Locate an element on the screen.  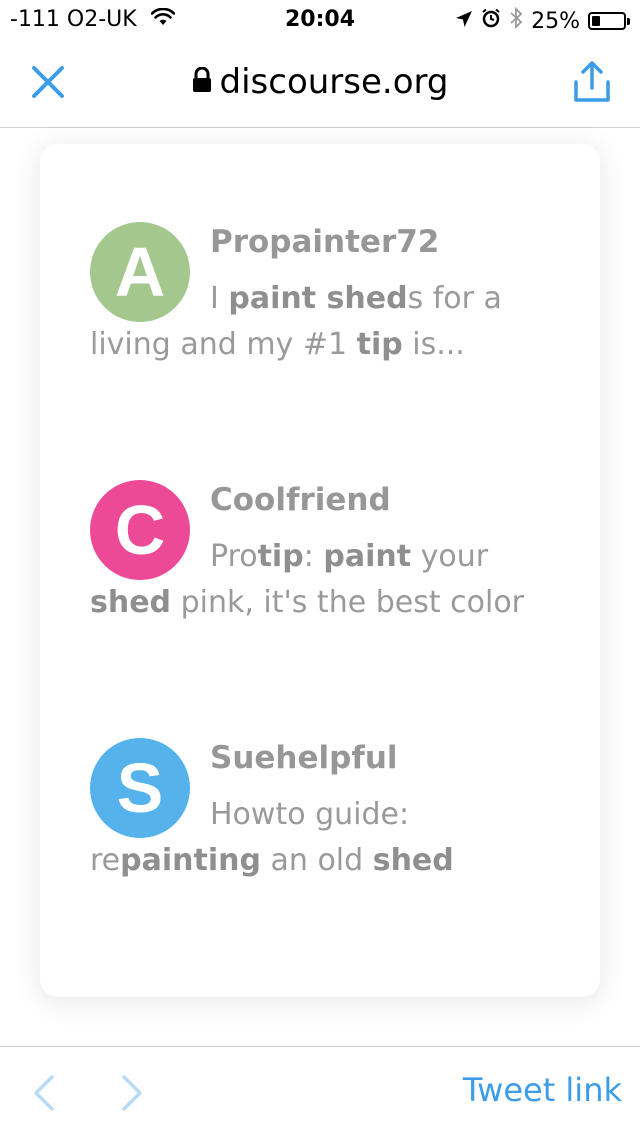
result-username: Suehelpful is located at coordinates (304, 758).